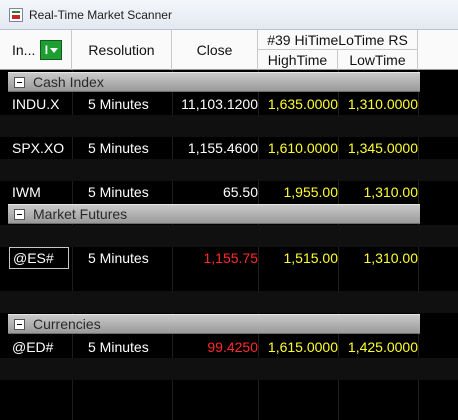 This screenshot has width=458, height=420. I want to click on column-header-instrument: In... I, so click(36, 50).